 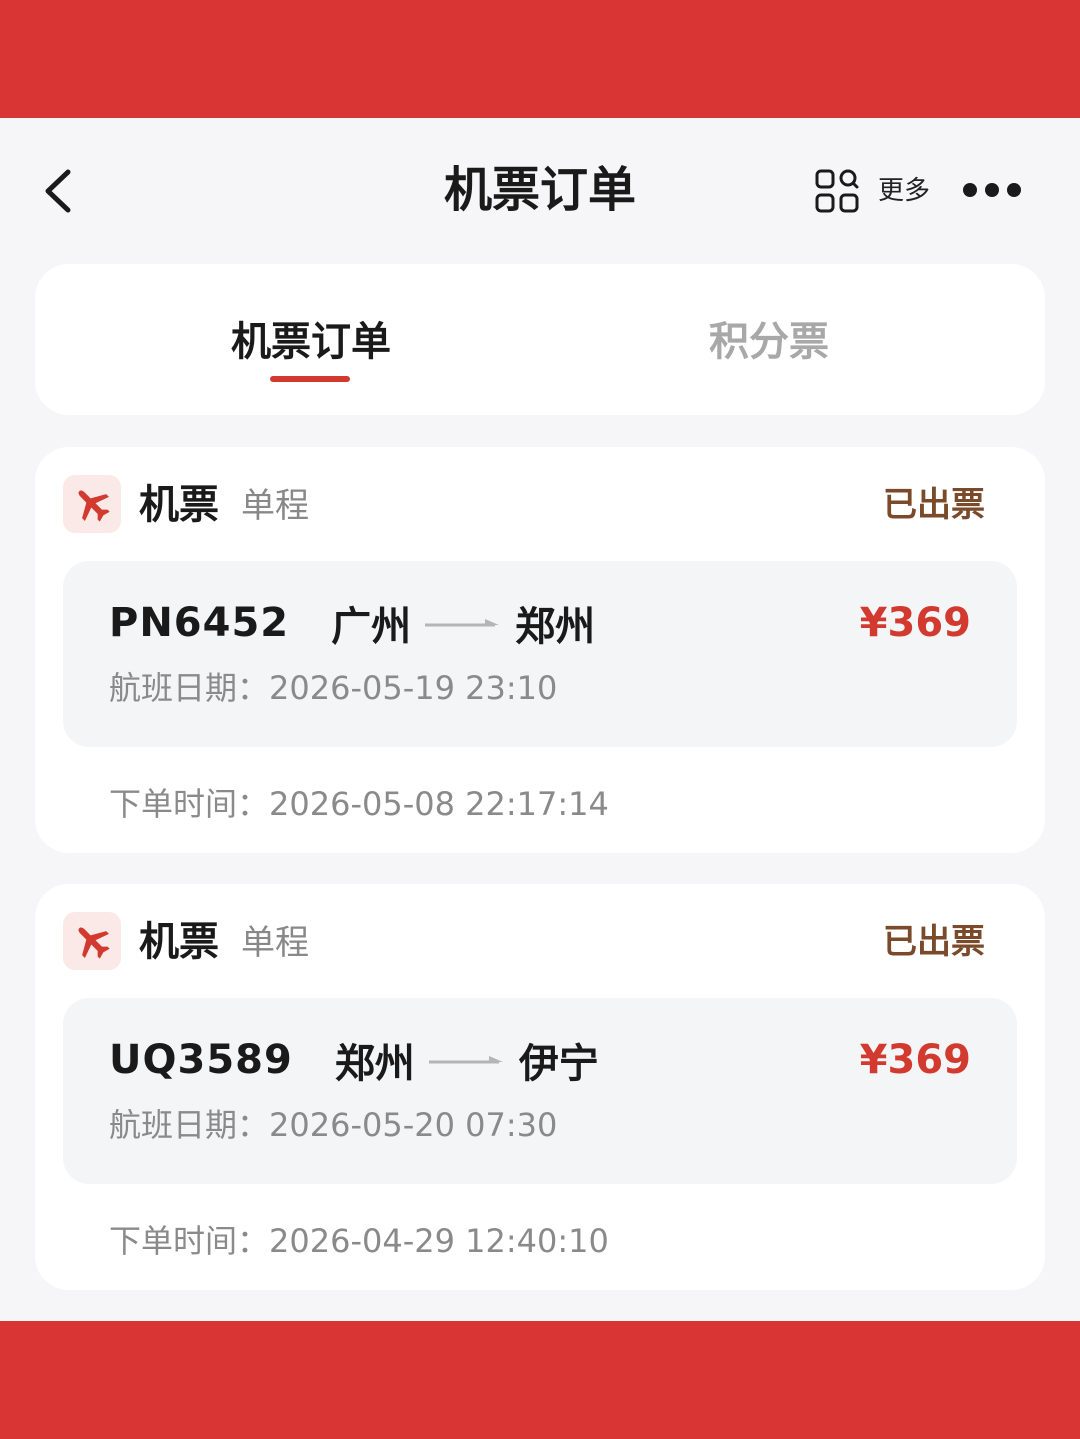 I want to click on back-button, so click(x=60, y=191).